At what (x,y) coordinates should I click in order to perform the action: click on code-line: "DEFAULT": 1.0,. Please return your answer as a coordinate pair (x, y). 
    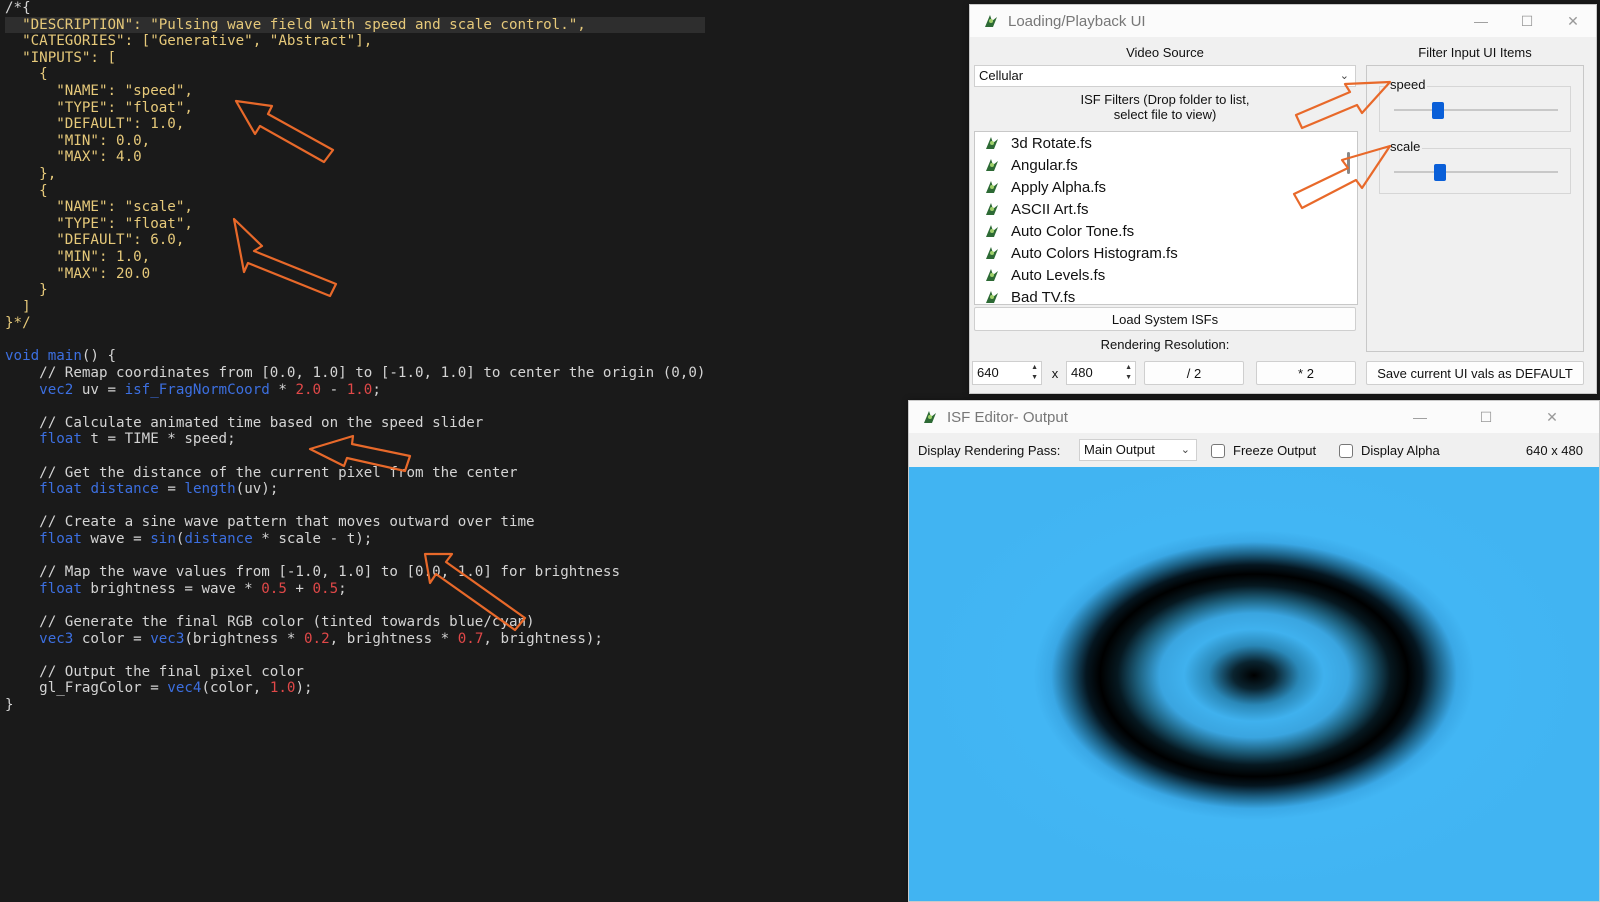
    Looking at the image, I should click on (355, 124).